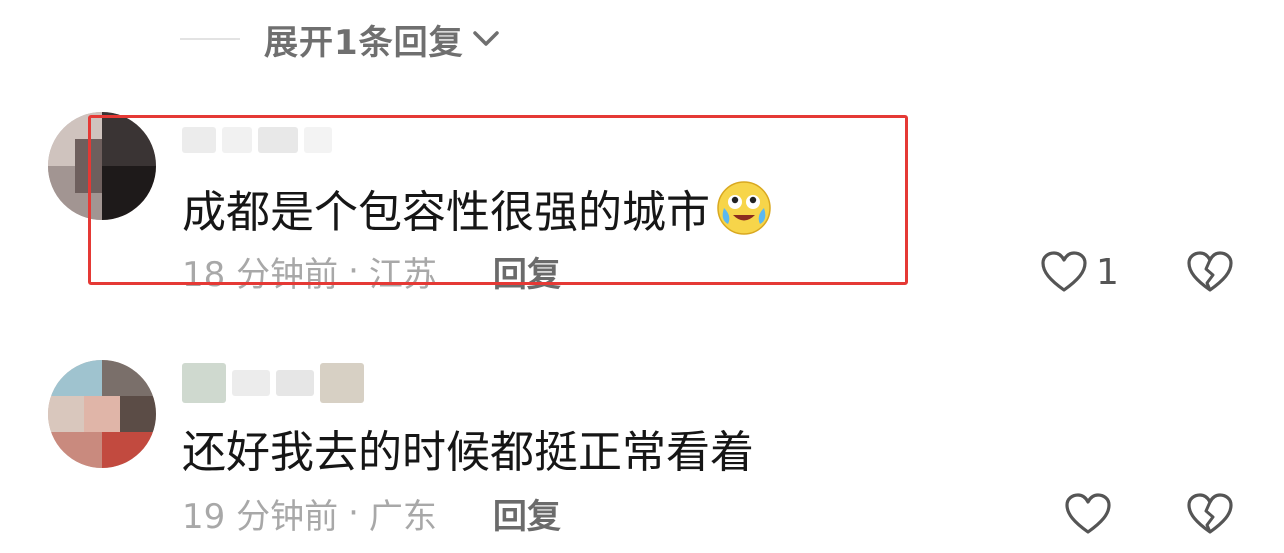  Describe the element at coordinates (260, 516) in the screenshot. I see `comment-time: 19 分钟前` at that location.